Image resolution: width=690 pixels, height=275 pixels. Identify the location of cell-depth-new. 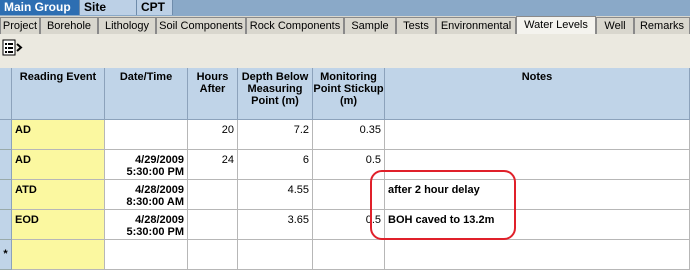
(275, 255).